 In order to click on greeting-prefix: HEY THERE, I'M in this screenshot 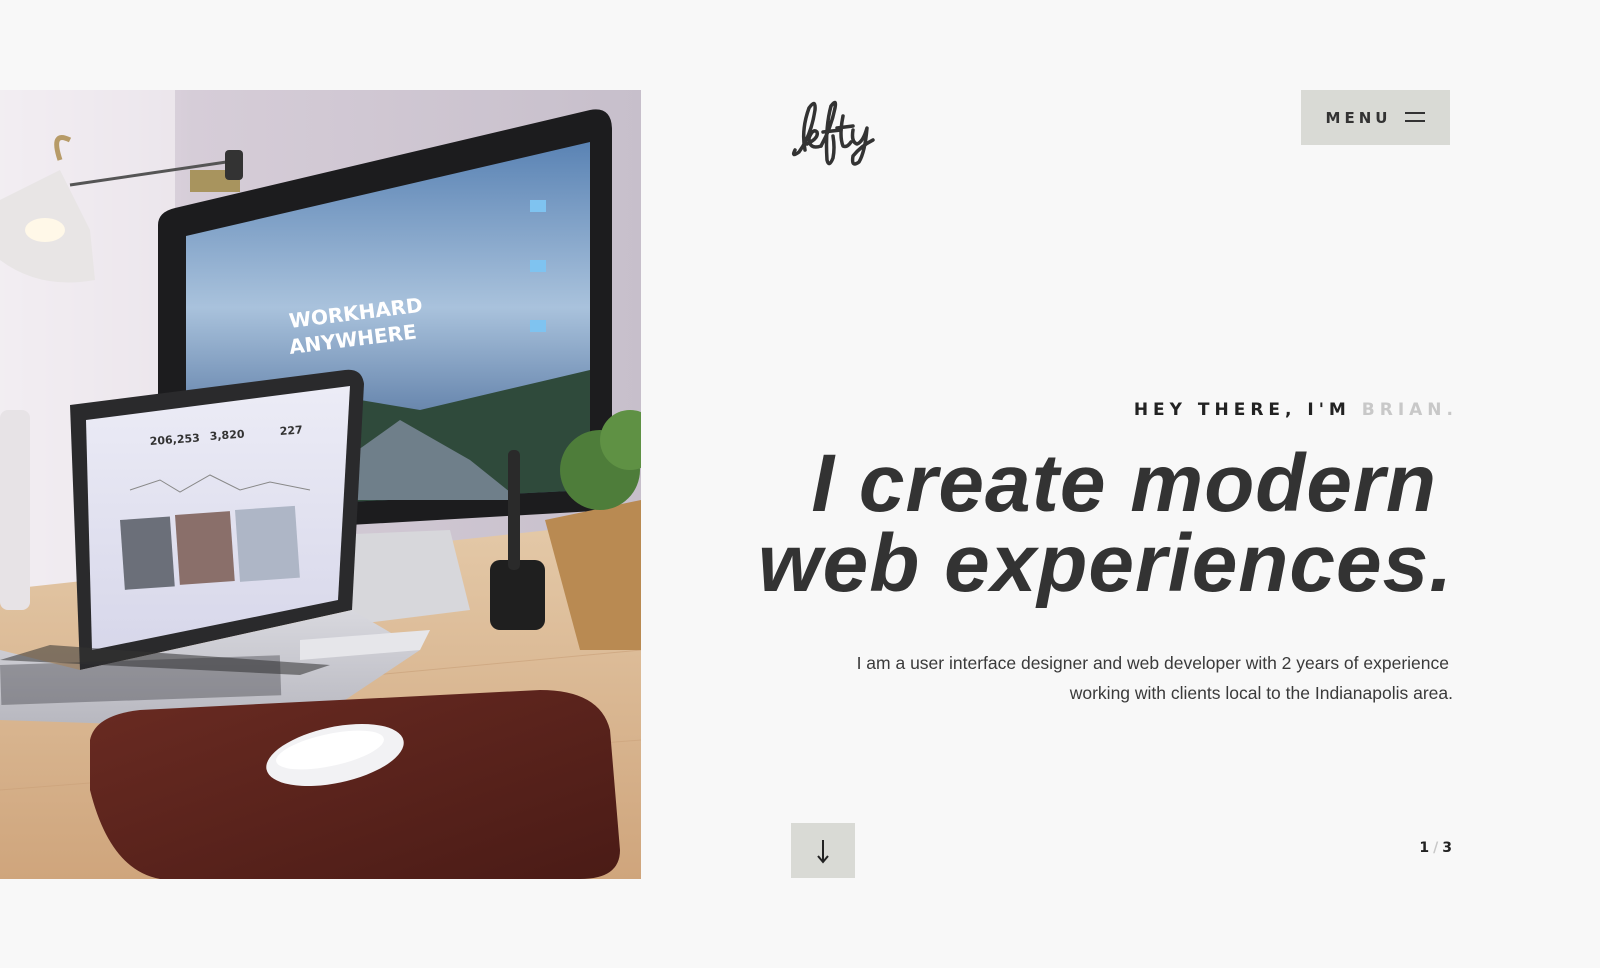, I will do `click(1242, 410)`.